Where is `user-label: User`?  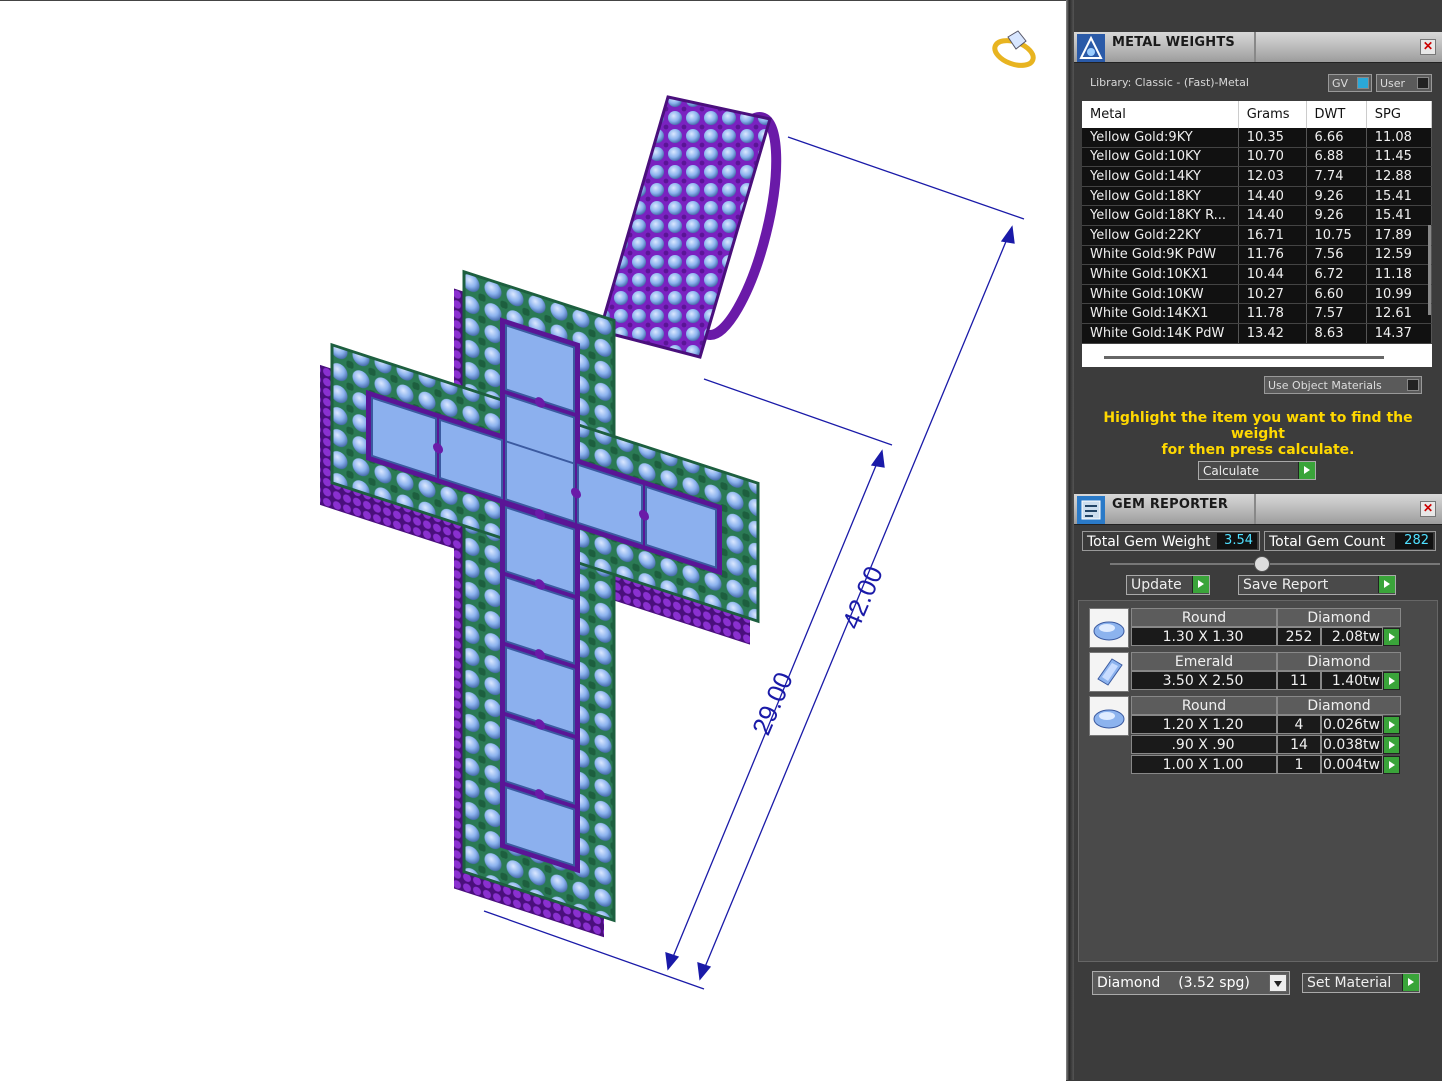 user-label: User is located at coordinates (1393, 83).